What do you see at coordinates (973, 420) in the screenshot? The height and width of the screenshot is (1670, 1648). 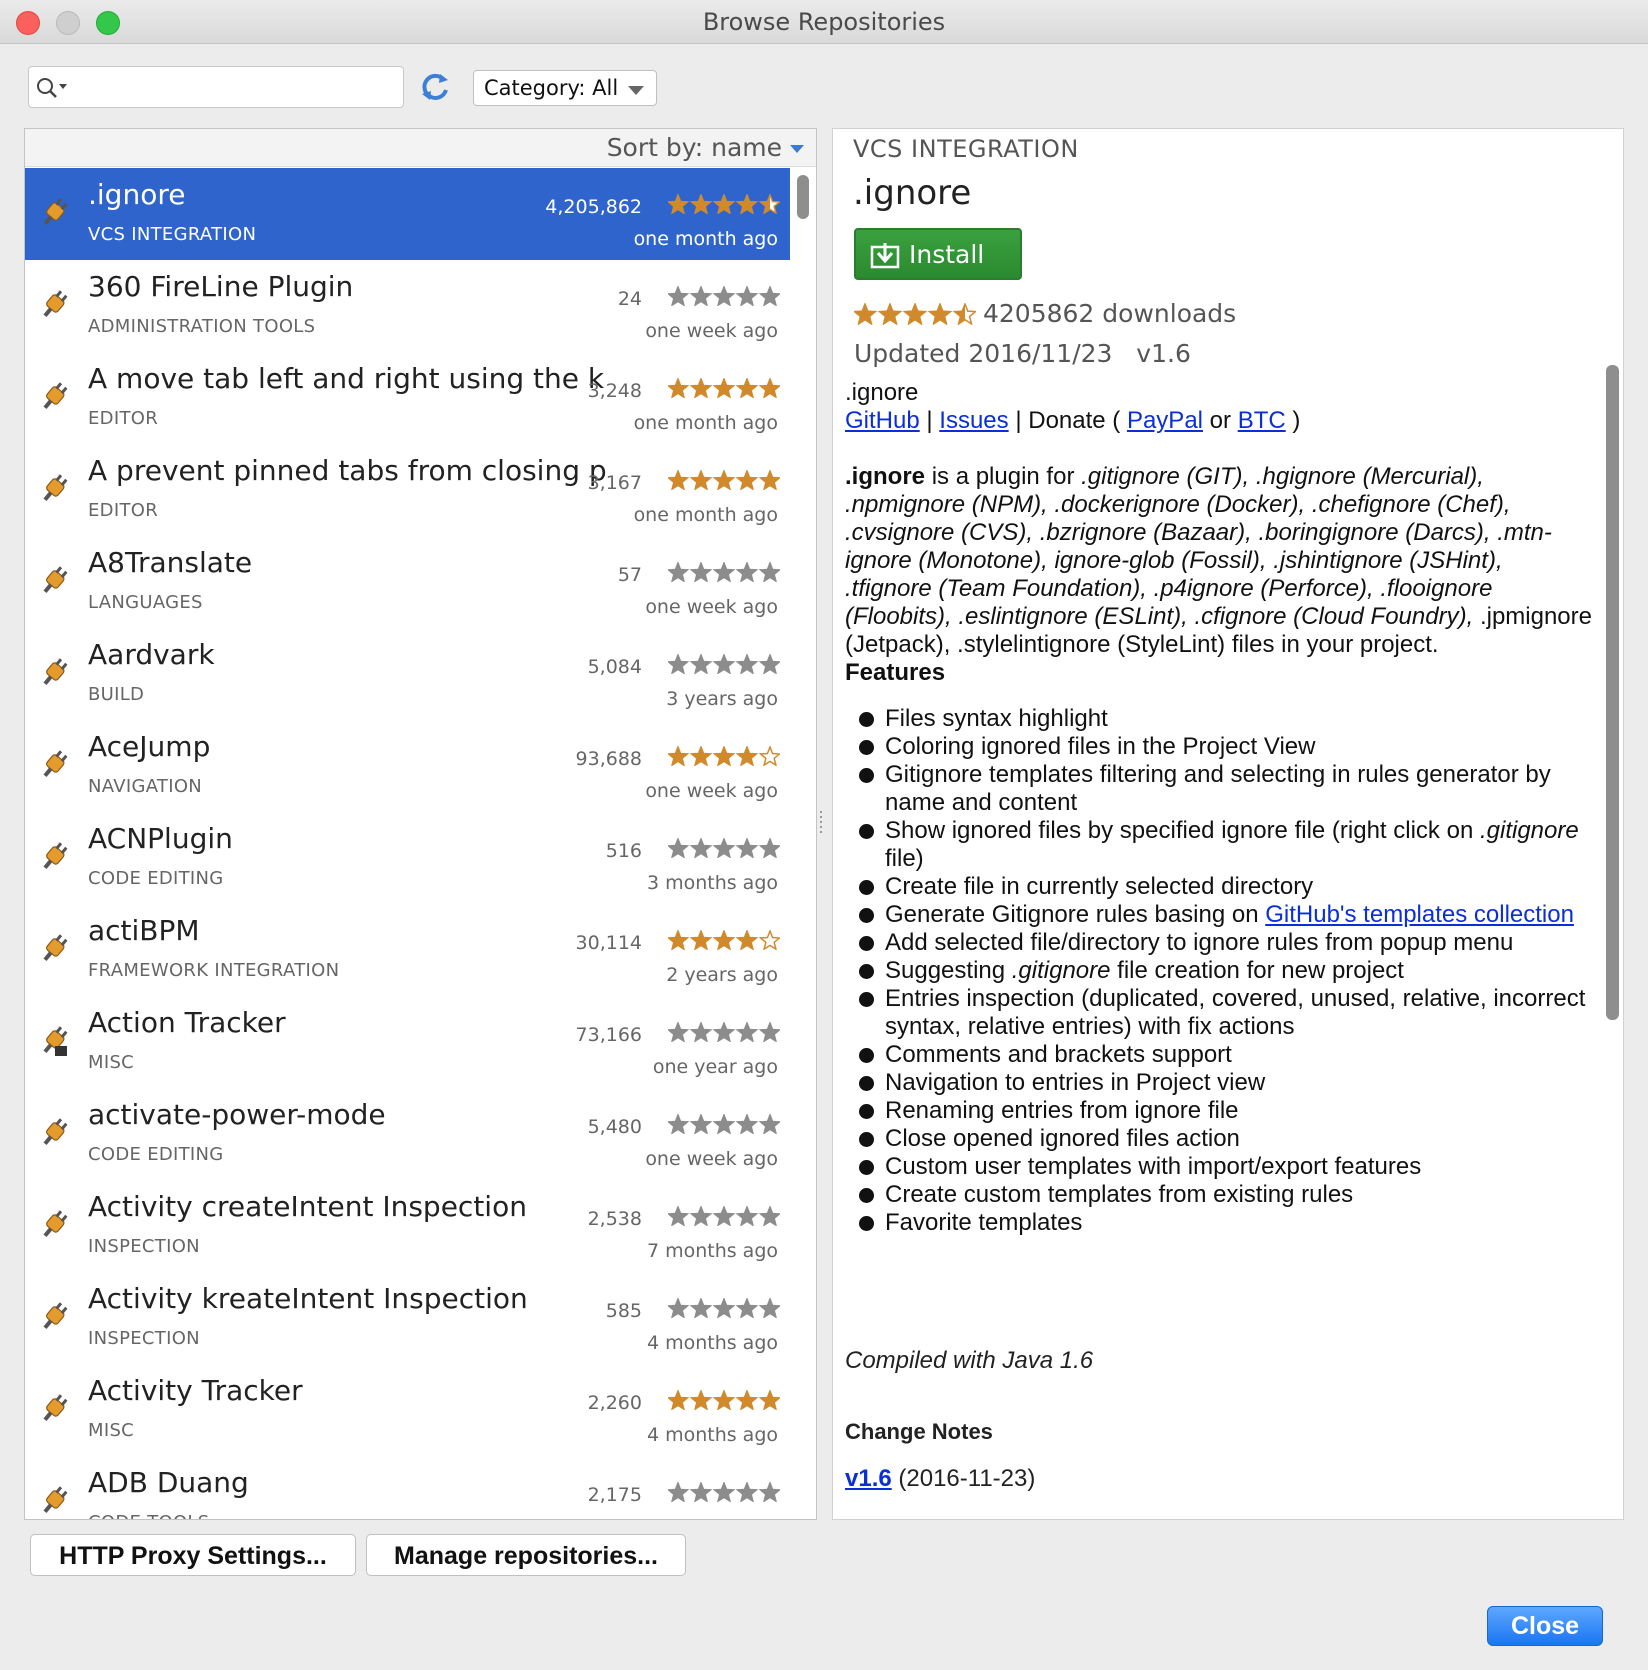 I see `issues-link: Issues` at bounding box center [973, 420].